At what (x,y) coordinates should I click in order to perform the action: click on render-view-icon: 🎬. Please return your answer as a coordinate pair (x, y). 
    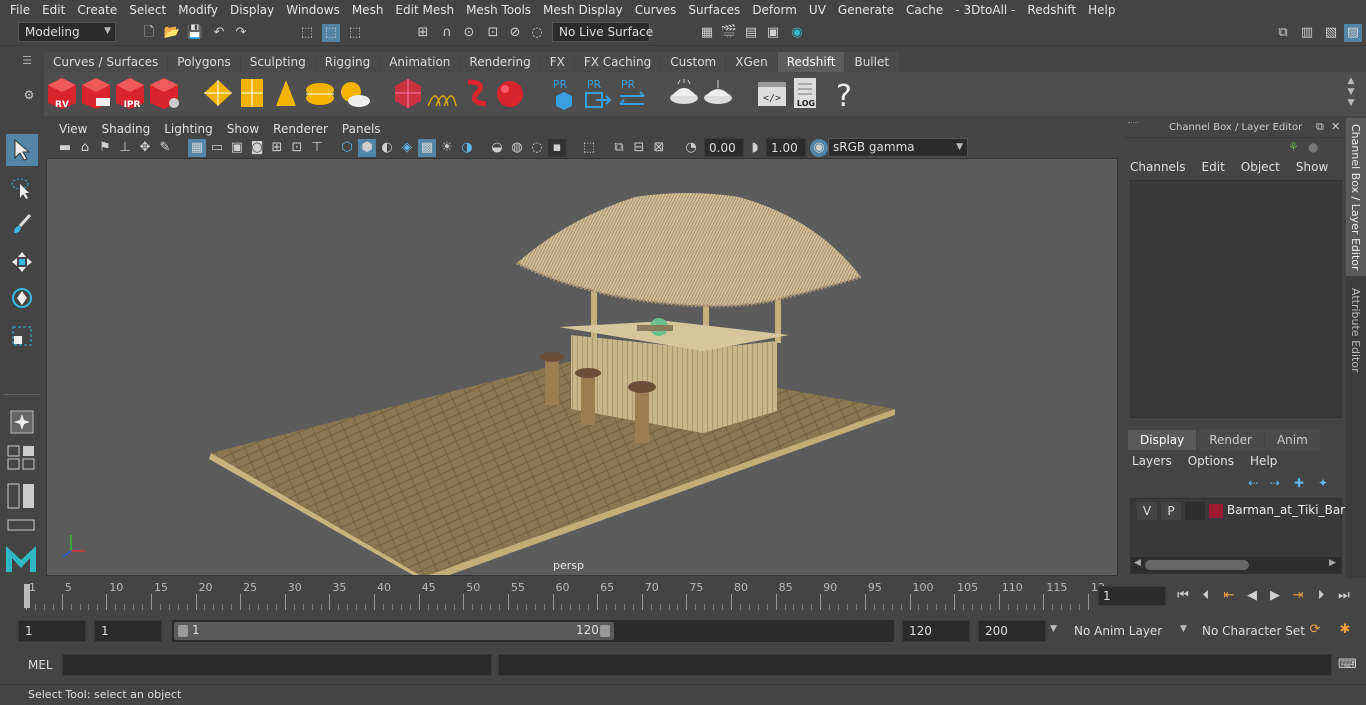
    Looking at the image, I should click on (729, 33).